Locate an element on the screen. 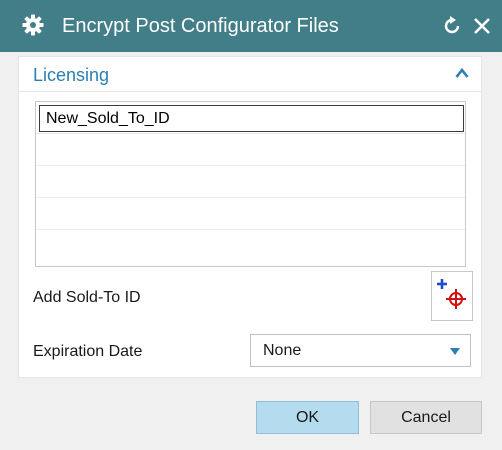  add-sold-to-button is located at coordinates (452, 296).